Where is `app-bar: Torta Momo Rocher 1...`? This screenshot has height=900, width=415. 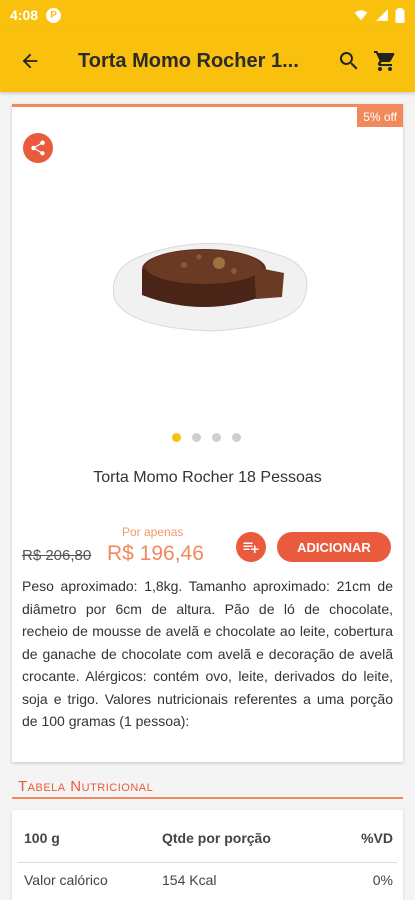
app-bar: Torta Momo Rocher 1... is located at coordinates (207, 61).